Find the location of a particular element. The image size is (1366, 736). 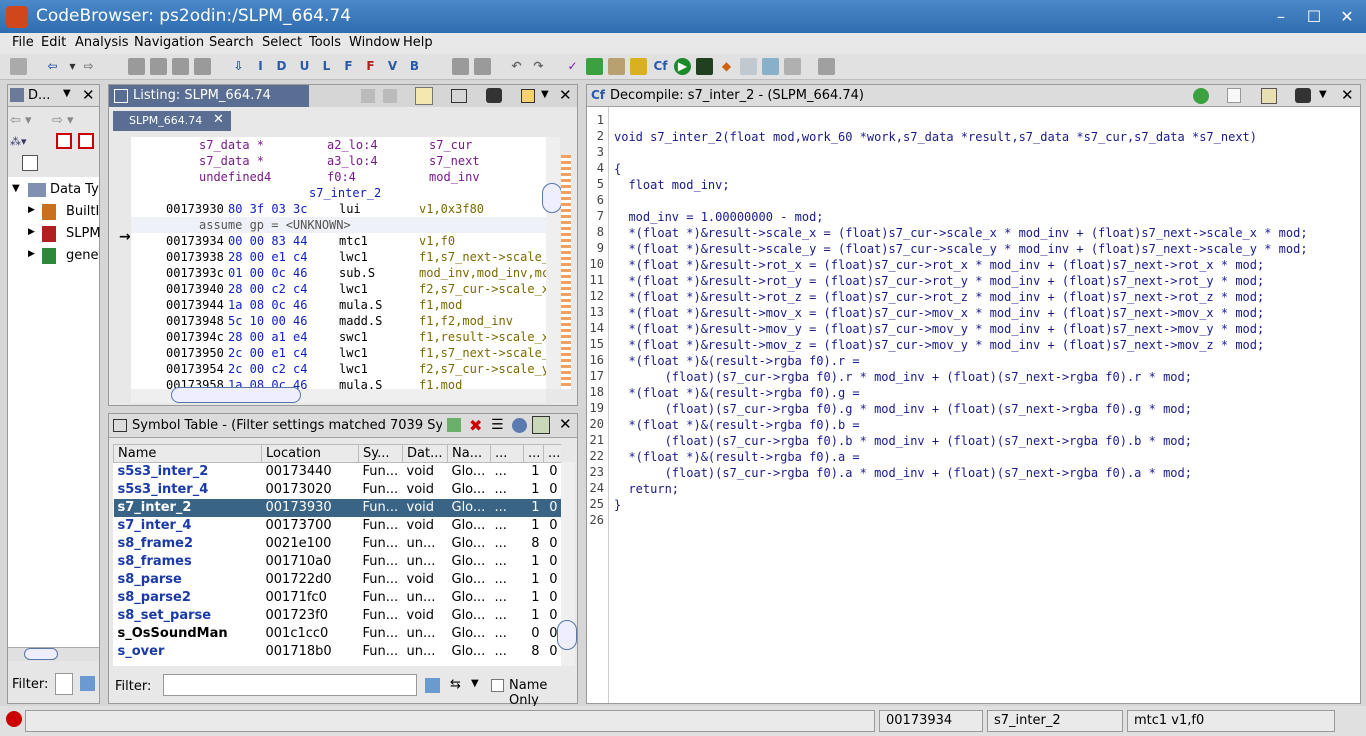

tree-item-builtin: BuiltI is located at coordinates (82, 211).